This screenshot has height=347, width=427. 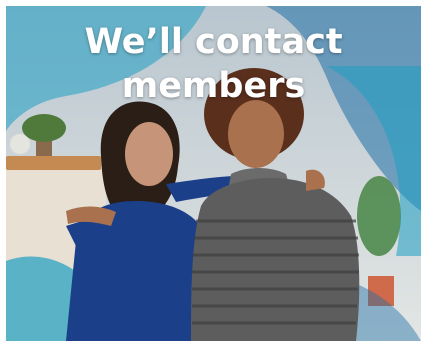 I want to click on headline-line-1: We’ll contact, so click(x=213, y=42).